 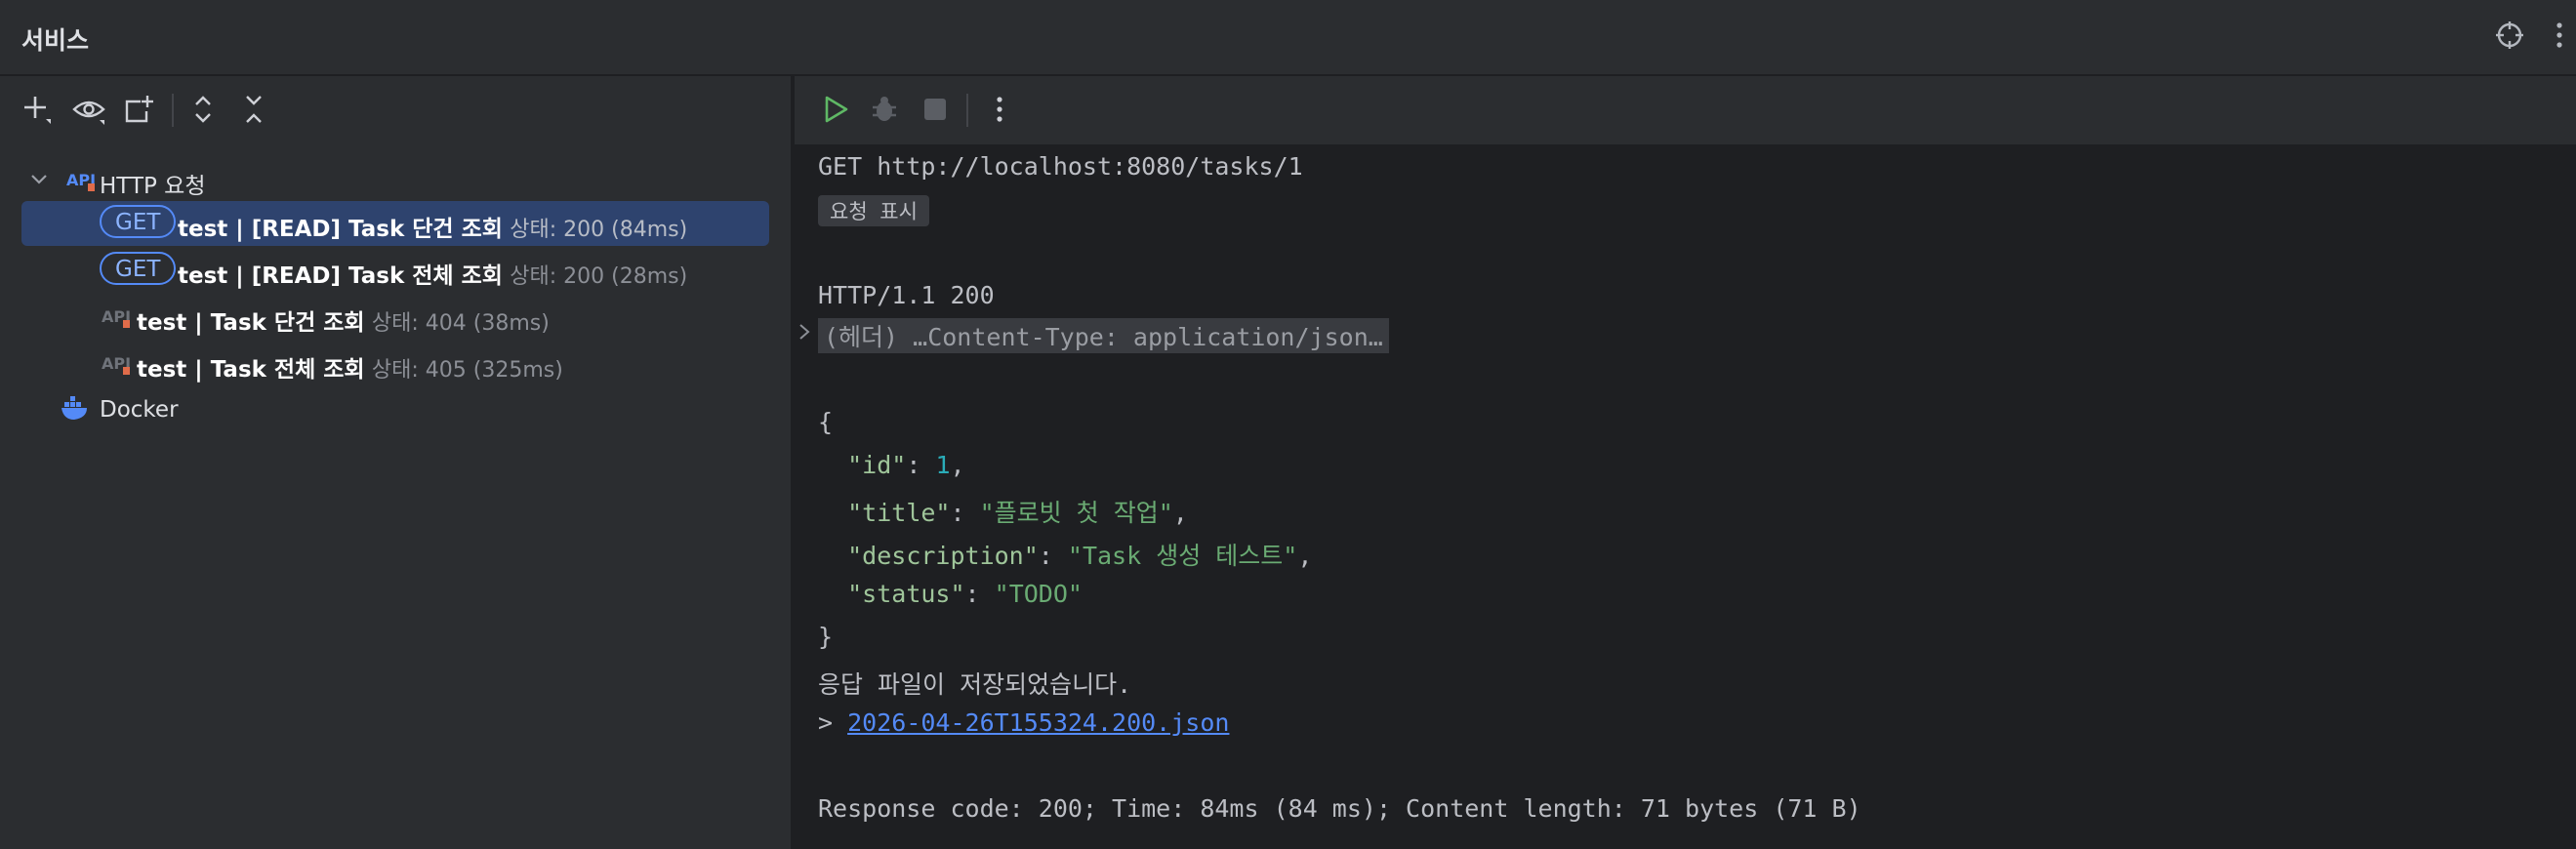 I want to click on tree-request-row: API test | Task 전체 조회 상태: 405 (325ms), so click(x=395, y=364).